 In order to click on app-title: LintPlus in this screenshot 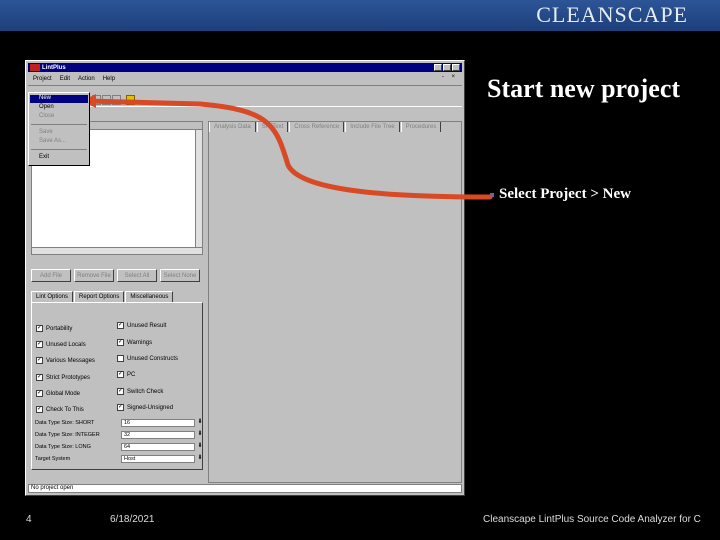, I will do `click(54, 67)`.